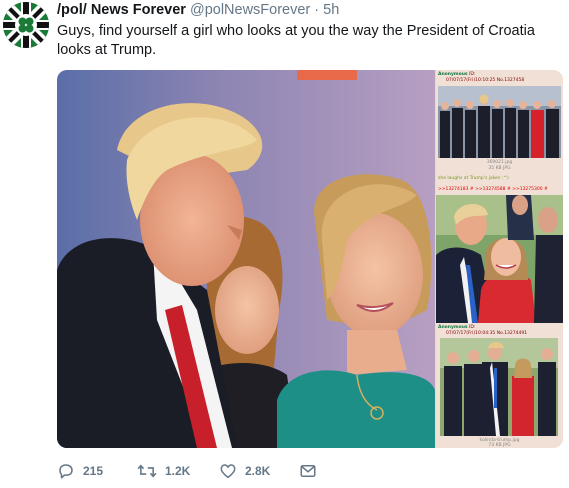  I want to click on display-name: /pol/ News Forever, so click(121, 10).